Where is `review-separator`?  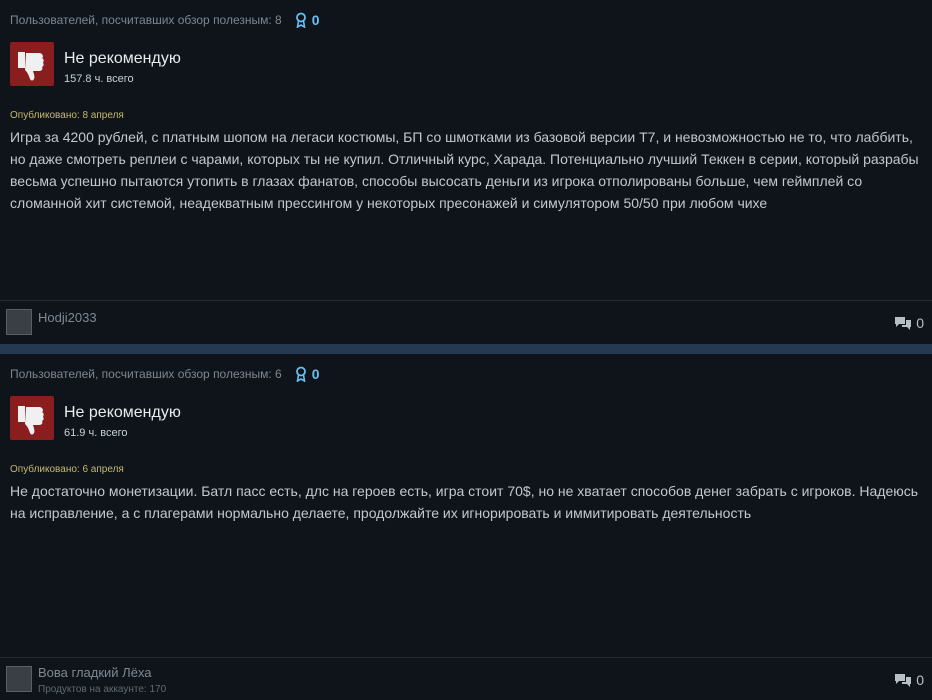 review-separator is located at coordinates (466, 349).